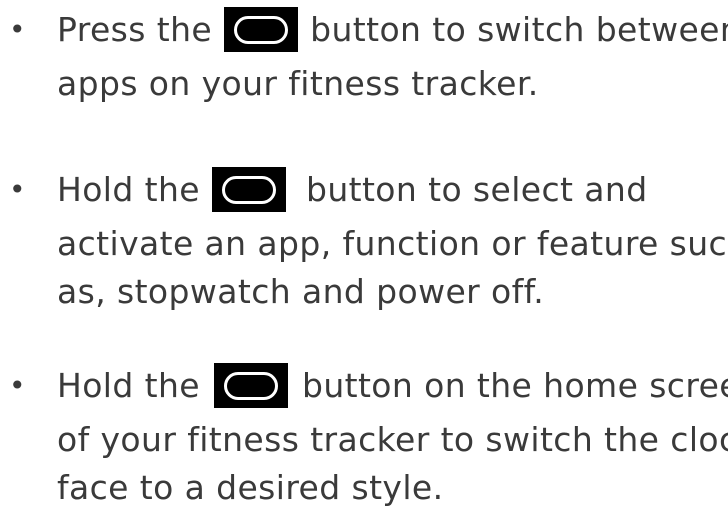 The image size is (728, 512). What do you see at coordinates (519, 29) in the screenshot?
I see `instruction-line-rest: button to switch between` at bounding box center [519, 29].